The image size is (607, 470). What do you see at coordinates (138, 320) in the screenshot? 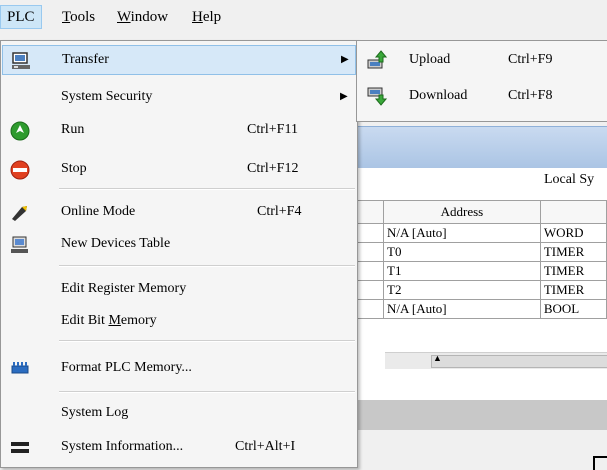
I see `menu-item-label-rest: emory` at bounding box center [138, 320].